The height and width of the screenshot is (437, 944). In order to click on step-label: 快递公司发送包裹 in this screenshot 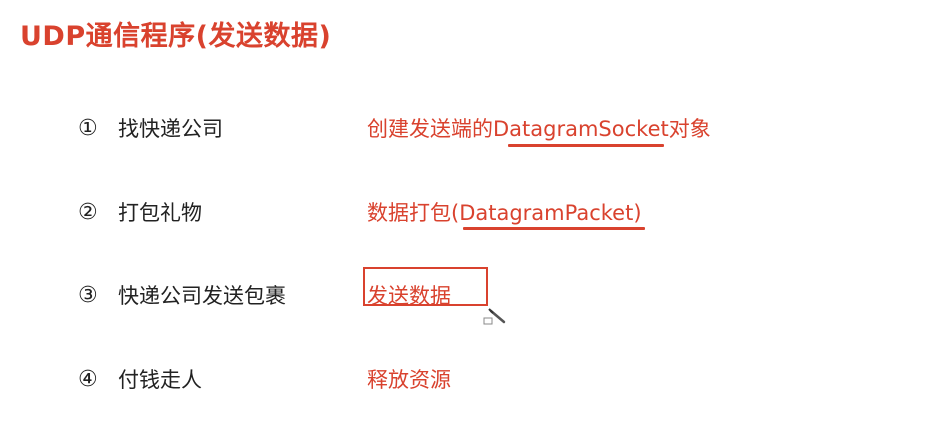, I will do `click(202, 296)`.